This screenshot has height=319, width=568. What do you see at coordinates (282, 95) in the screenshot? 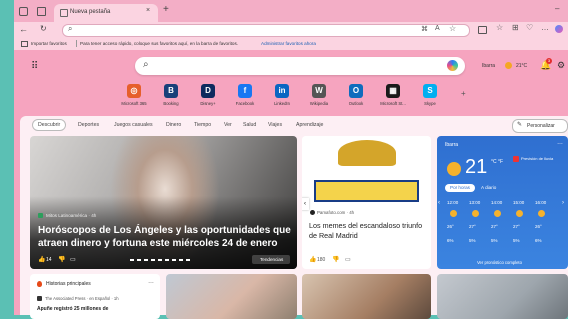
I see `quick-link: in LinkedIn` at bounding box center [282, 95].